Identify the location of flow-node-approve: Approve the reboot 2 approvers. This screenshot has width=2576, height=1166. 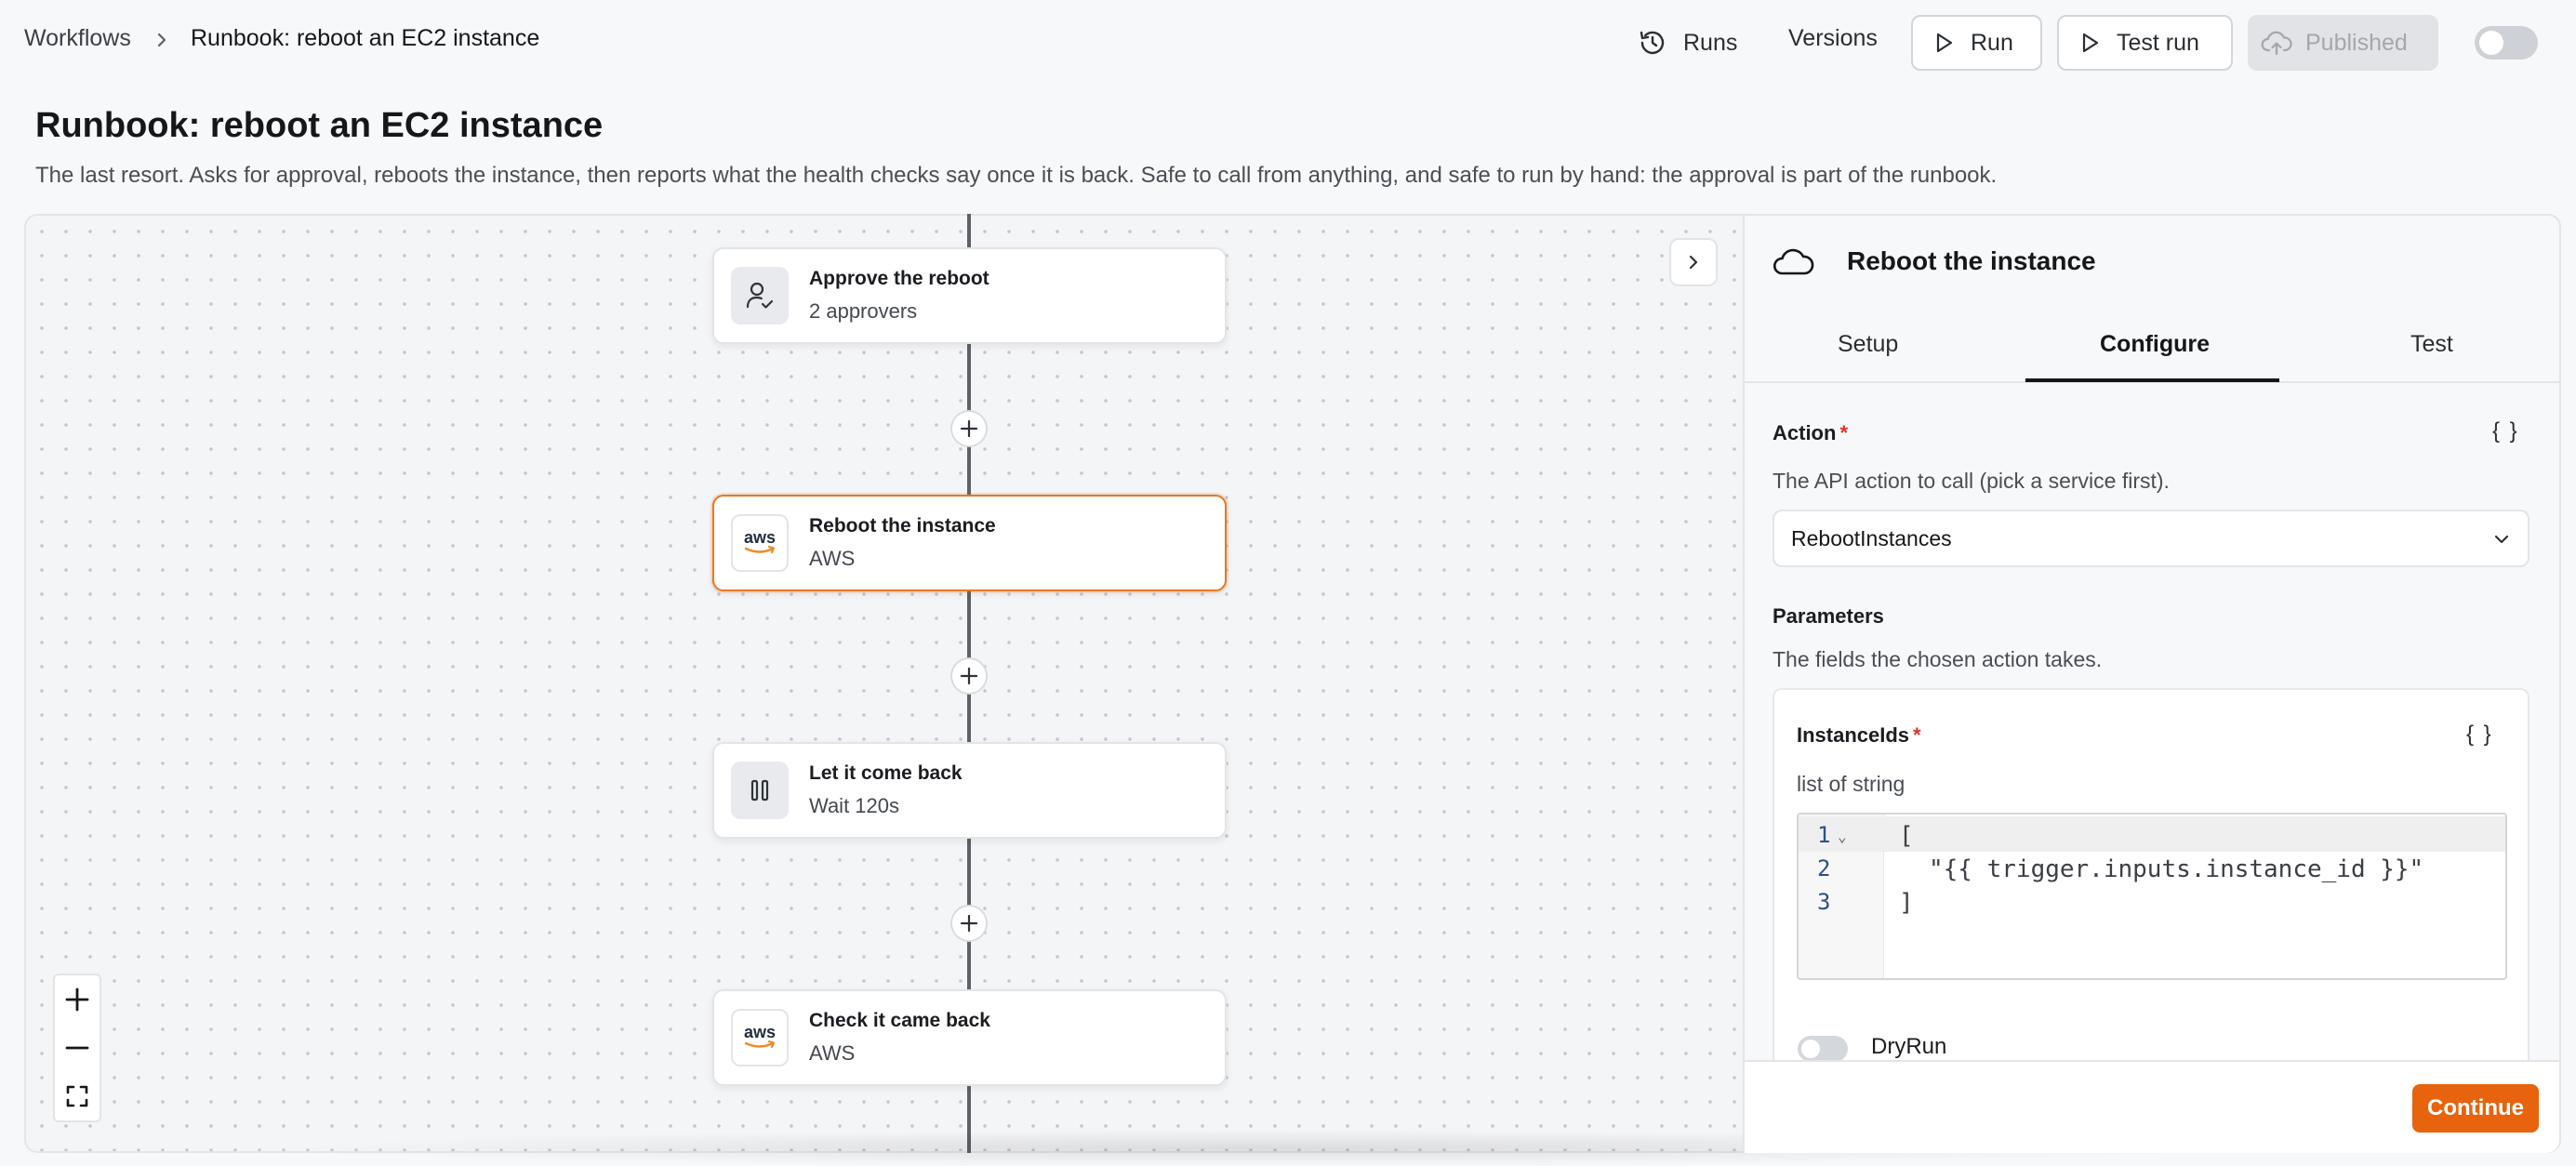
(969, 295).